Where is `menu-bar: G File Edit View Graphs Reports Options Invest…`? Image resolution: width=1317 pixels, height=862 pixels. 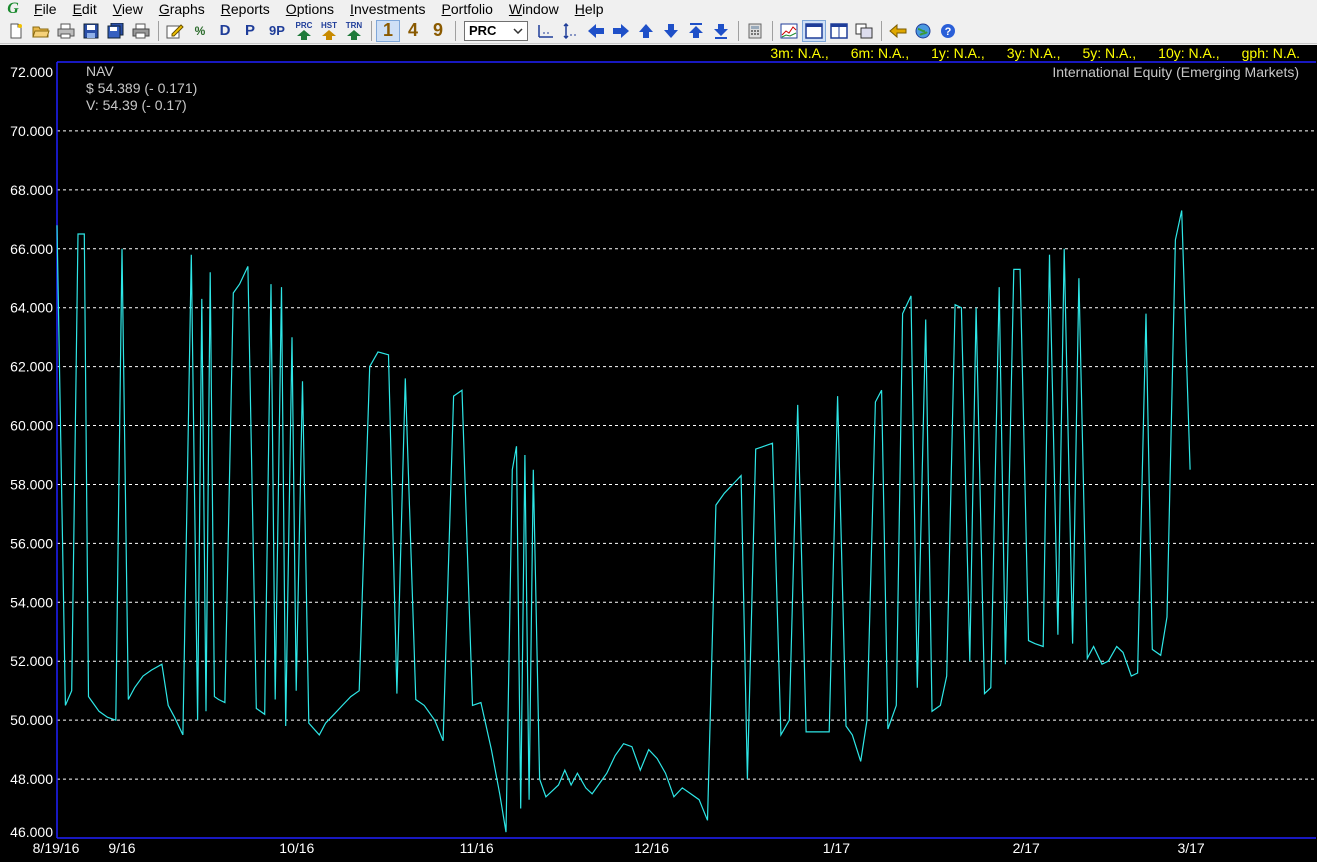 menu-bar: G File Edit View Graphs Reports Options Invest… is located at coordinates (658, 8).